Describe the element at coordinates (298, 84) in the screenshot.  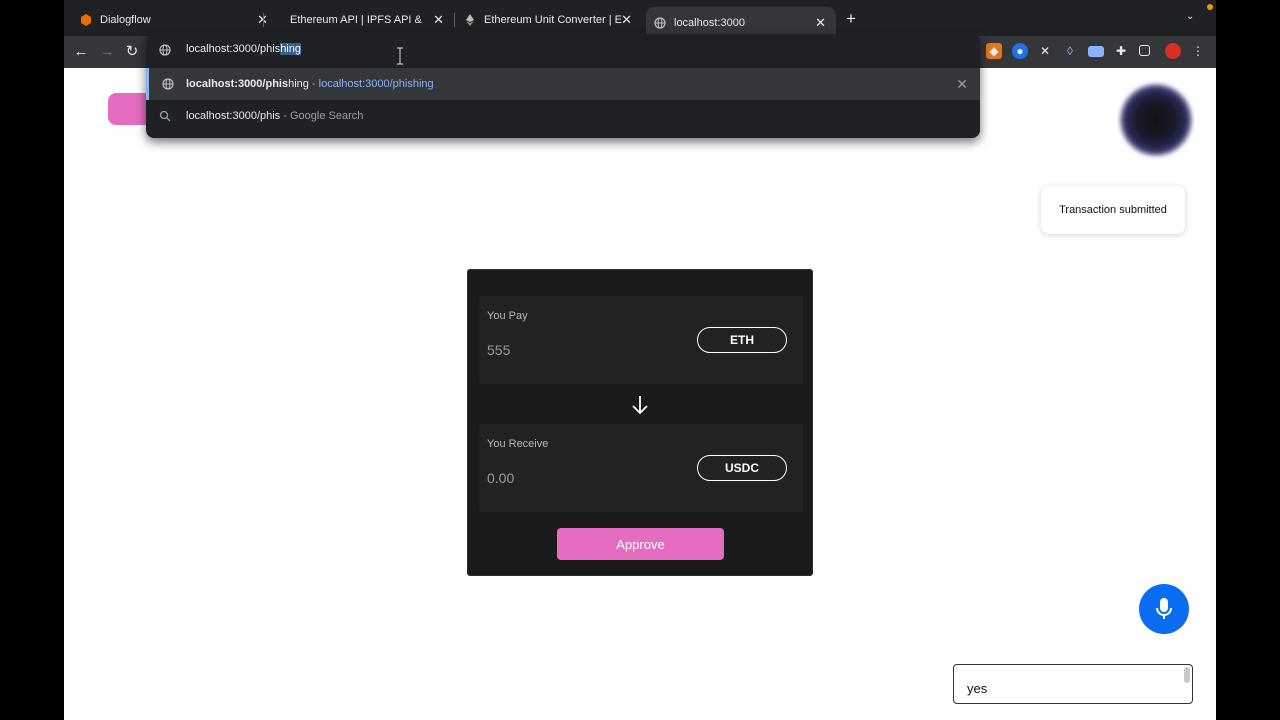
I see `suggestion-rest: hing` at that location.